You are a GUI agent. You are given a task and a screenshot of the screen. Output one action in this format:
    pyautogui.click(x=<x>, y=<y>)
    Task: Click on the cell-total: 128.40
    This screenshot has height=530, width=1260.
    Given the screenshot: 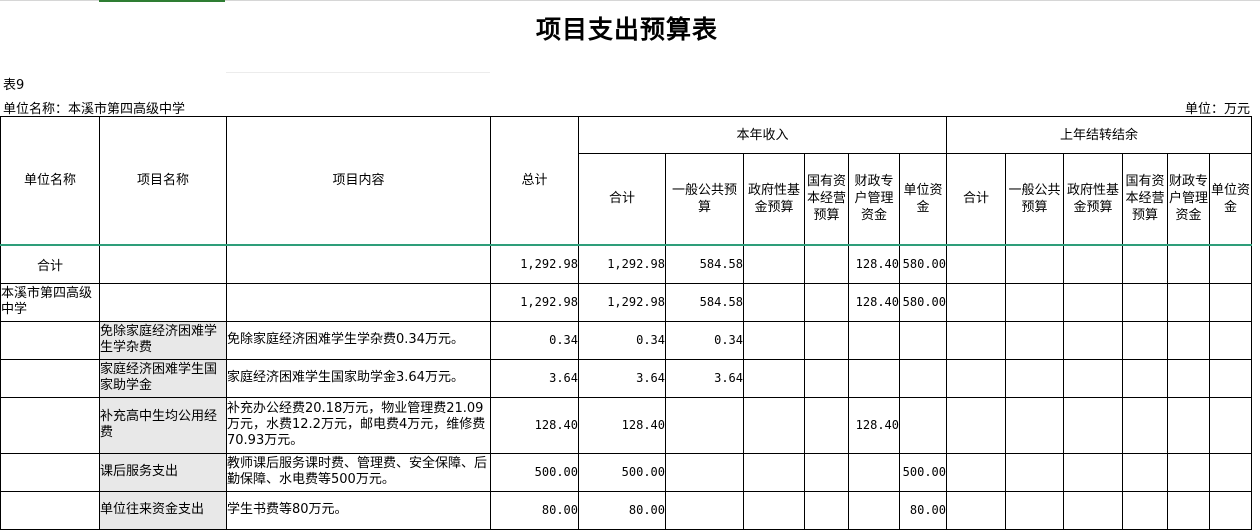 What is the action you would take?
    pyautogui.click(x=534, y=425)
    